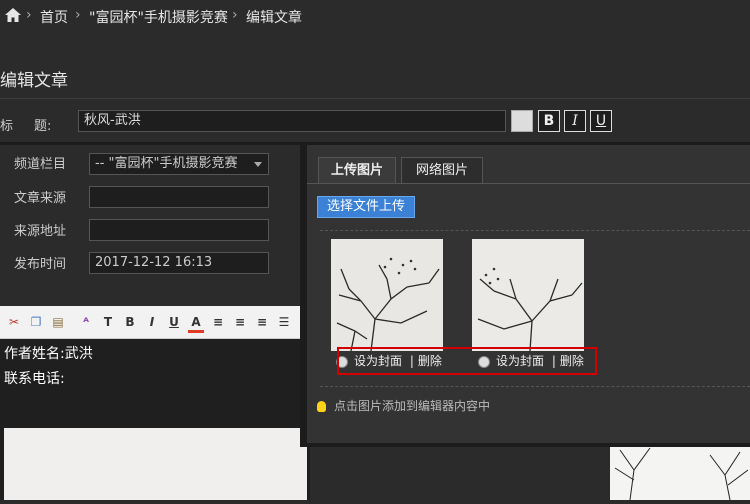  What do you see at coordinates (575, 121) in the screenshot?
I see `italic-button: I` at bounding box center [575, 121].